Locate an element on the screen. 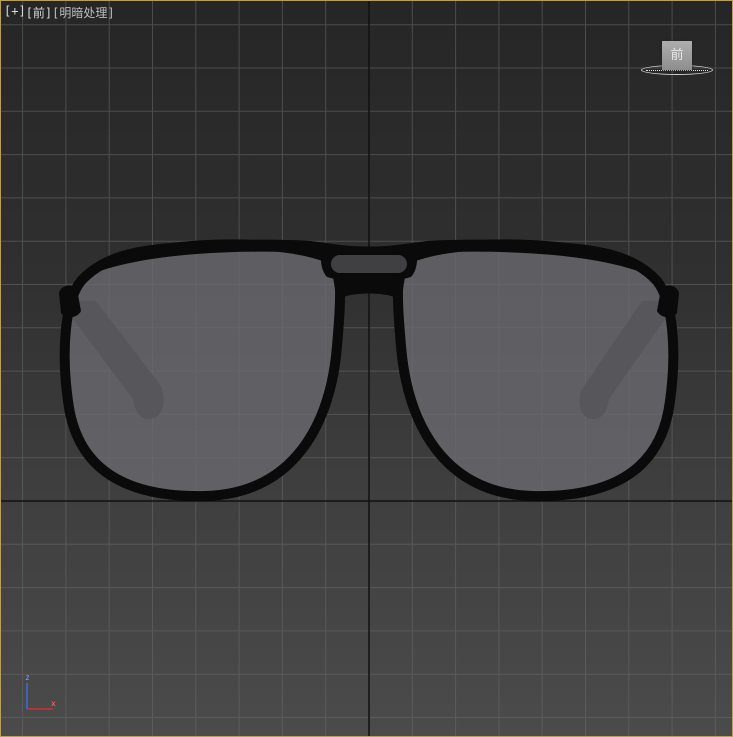 This screenshot has height=737, width=733. bridge-gap is located at coordinates (369, 264).